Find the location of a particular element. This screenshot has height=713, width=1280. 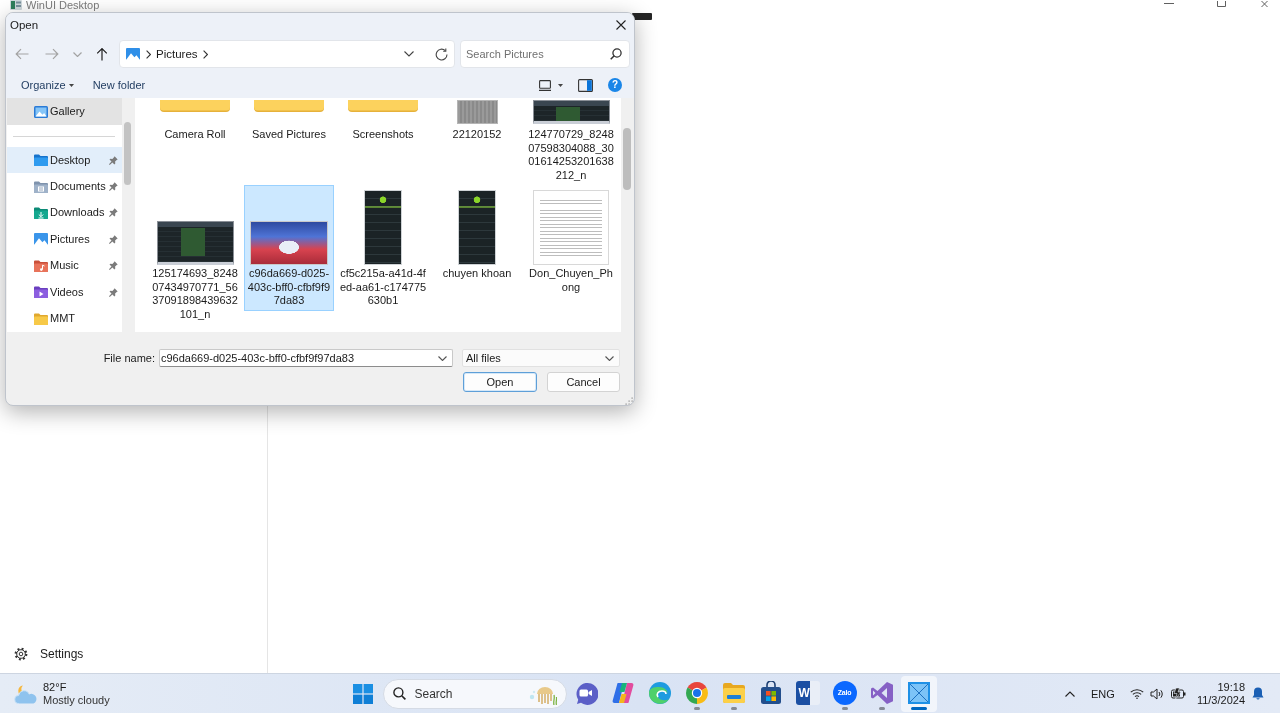

ribbon-icon is located at coordinates (622, 692).